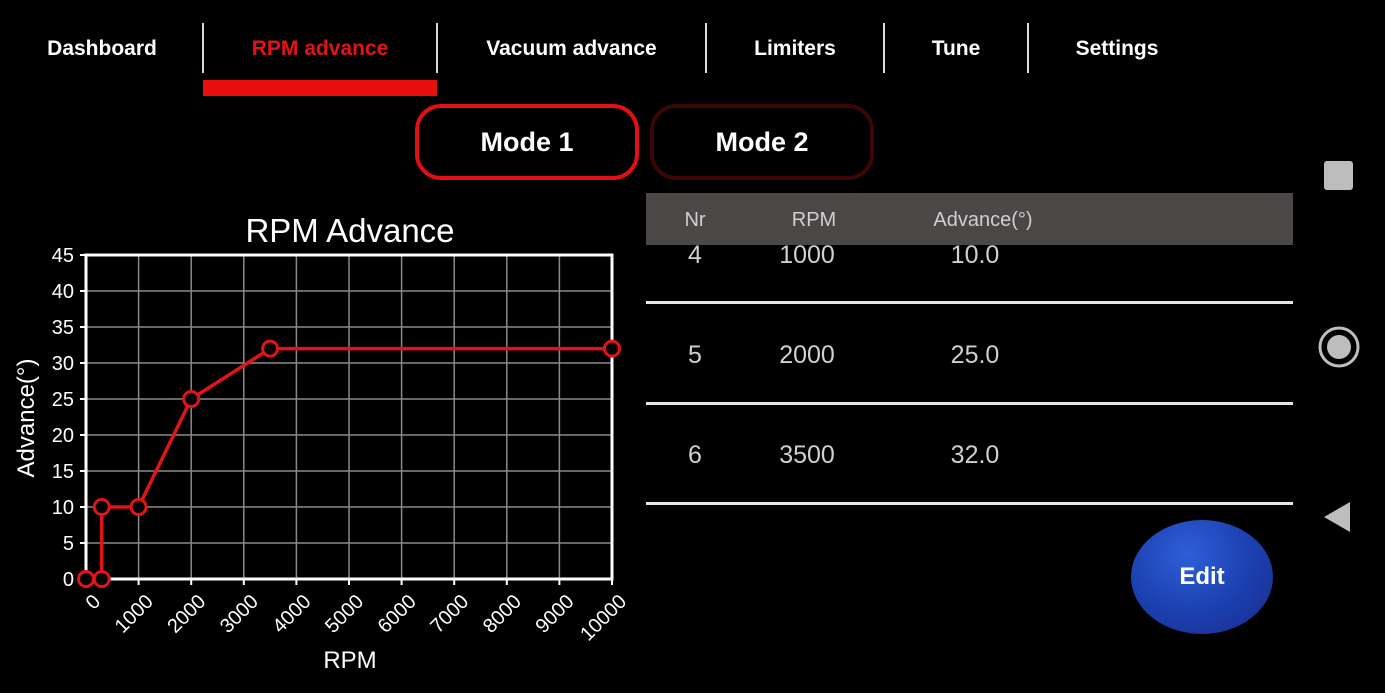 The width and height of the screenshot is (1385, 693). Describe the element at coordinates (956, 49) in the screenshot. I see `tab-tune: Tune` at that location.